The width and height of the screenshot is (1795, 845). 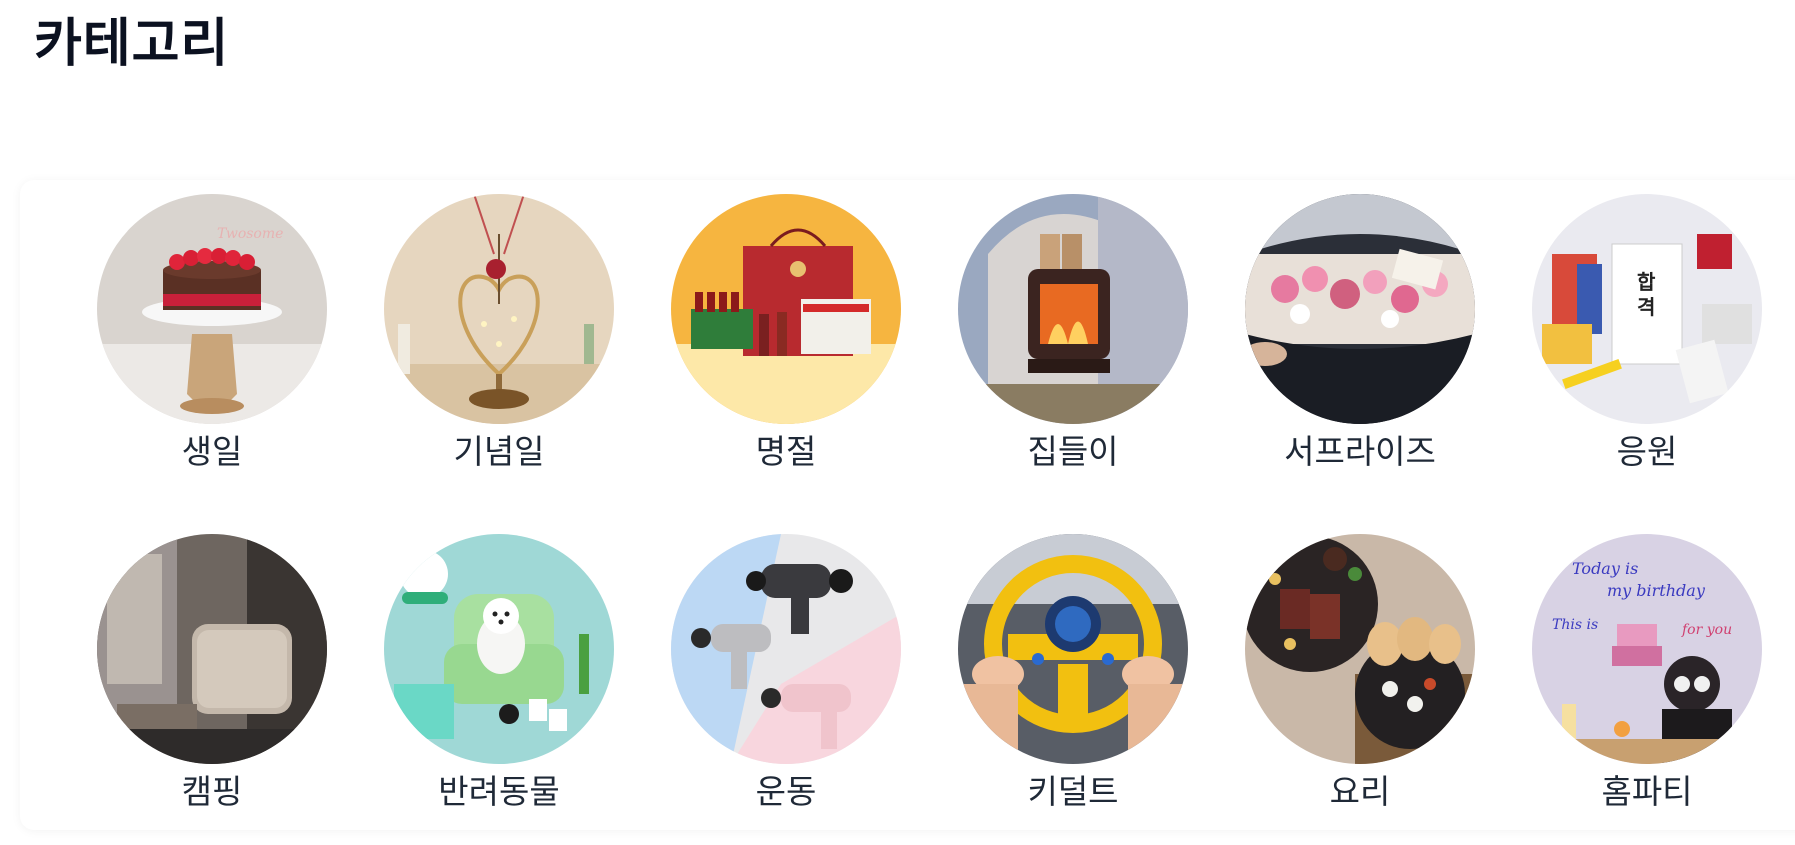 I want to click on category-label: 집들이, so click(x=1073, y=451).